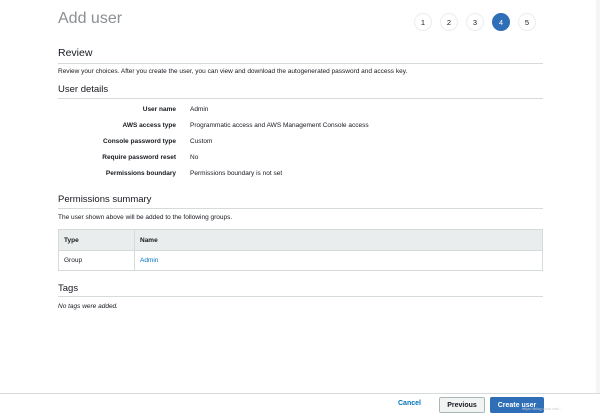 Image resolution: width=600 pixels, height=415 pixels. Describe the element at coordinates (139, 157) in the screenshot. I see `detail-label: Require password reset` at that location.